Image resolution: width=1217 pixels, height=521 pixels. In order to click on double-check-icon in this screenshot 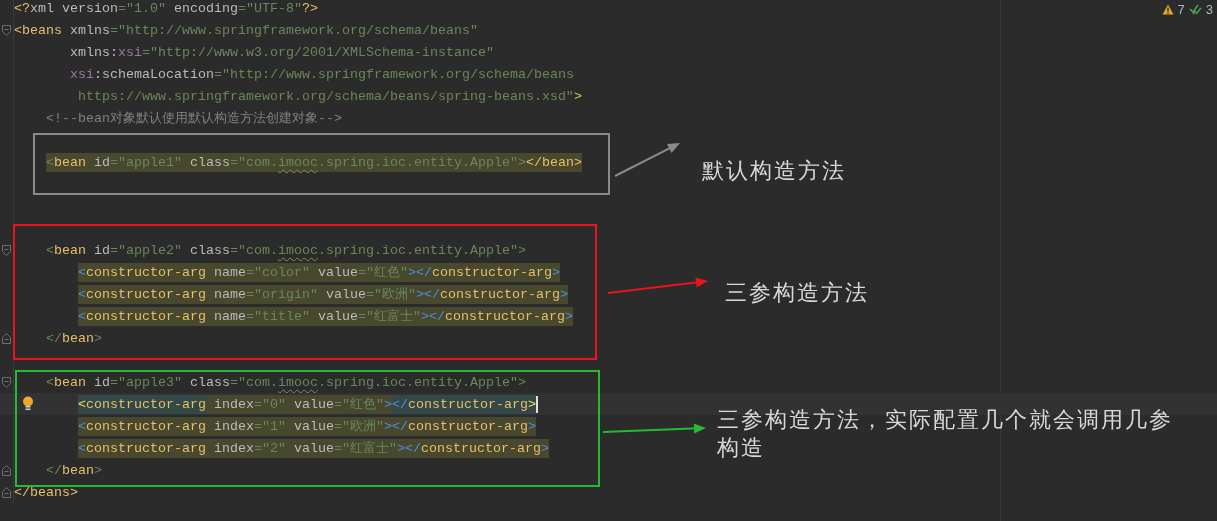, I will do `click(1195, 9)`.